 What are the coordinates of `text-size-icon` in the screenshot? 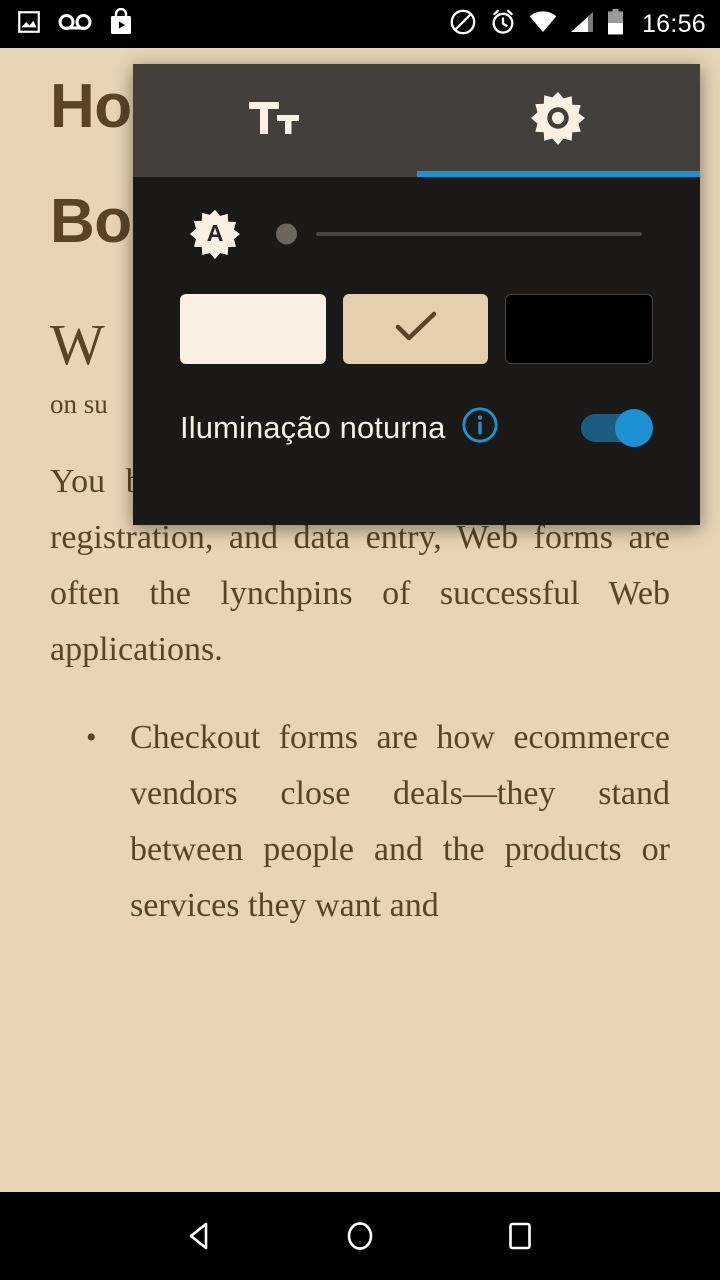 It's located at (275, 120).